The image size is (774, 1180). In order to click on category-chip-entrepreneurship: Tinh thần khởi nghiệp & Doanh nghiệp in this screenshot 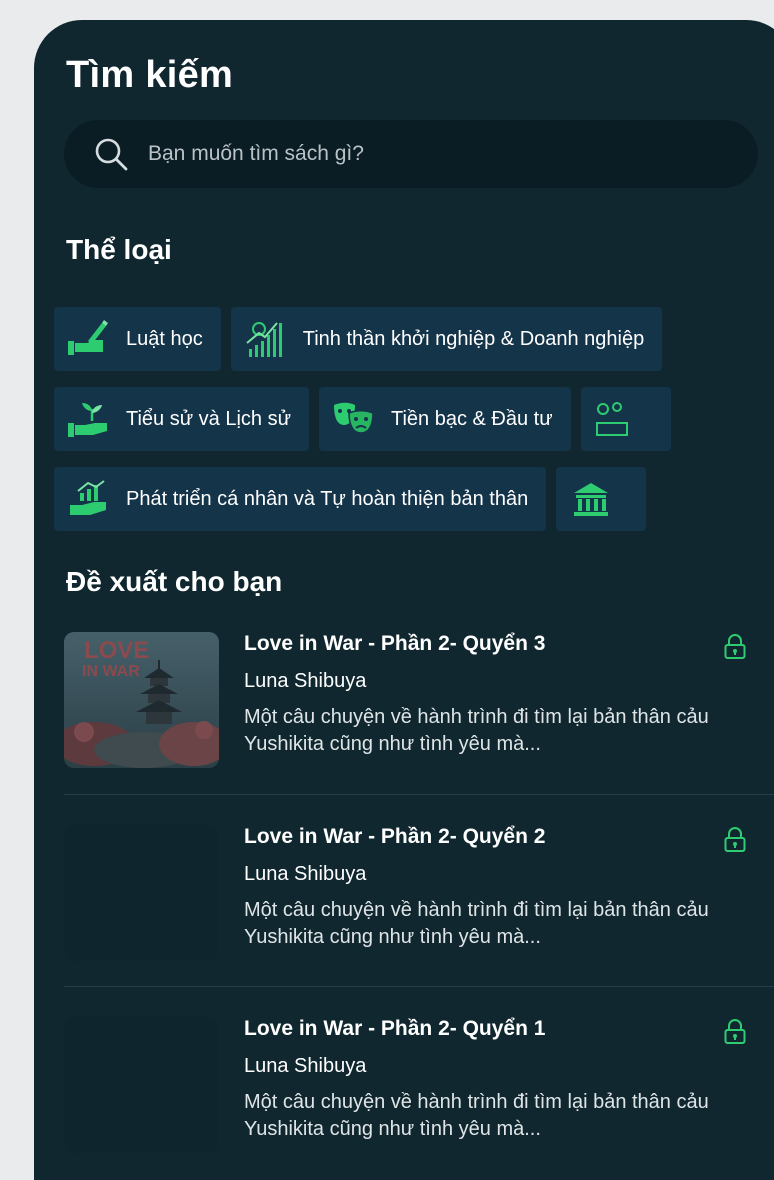, I will do `click(446, 339)`.